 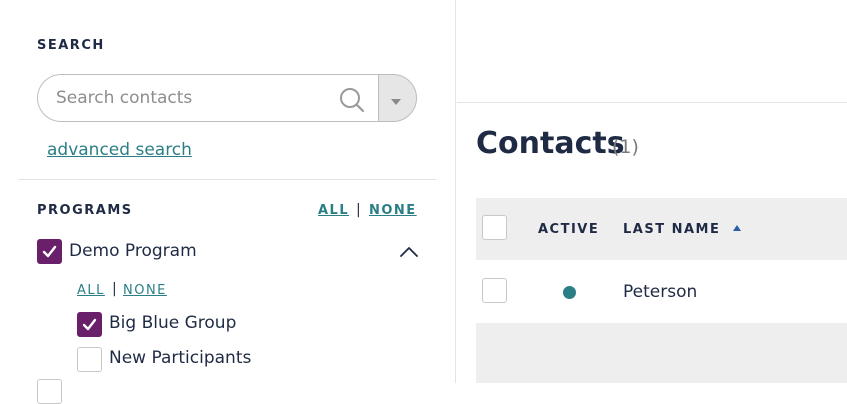 I want to click on table-empty-area, so click(x=661, y=353).